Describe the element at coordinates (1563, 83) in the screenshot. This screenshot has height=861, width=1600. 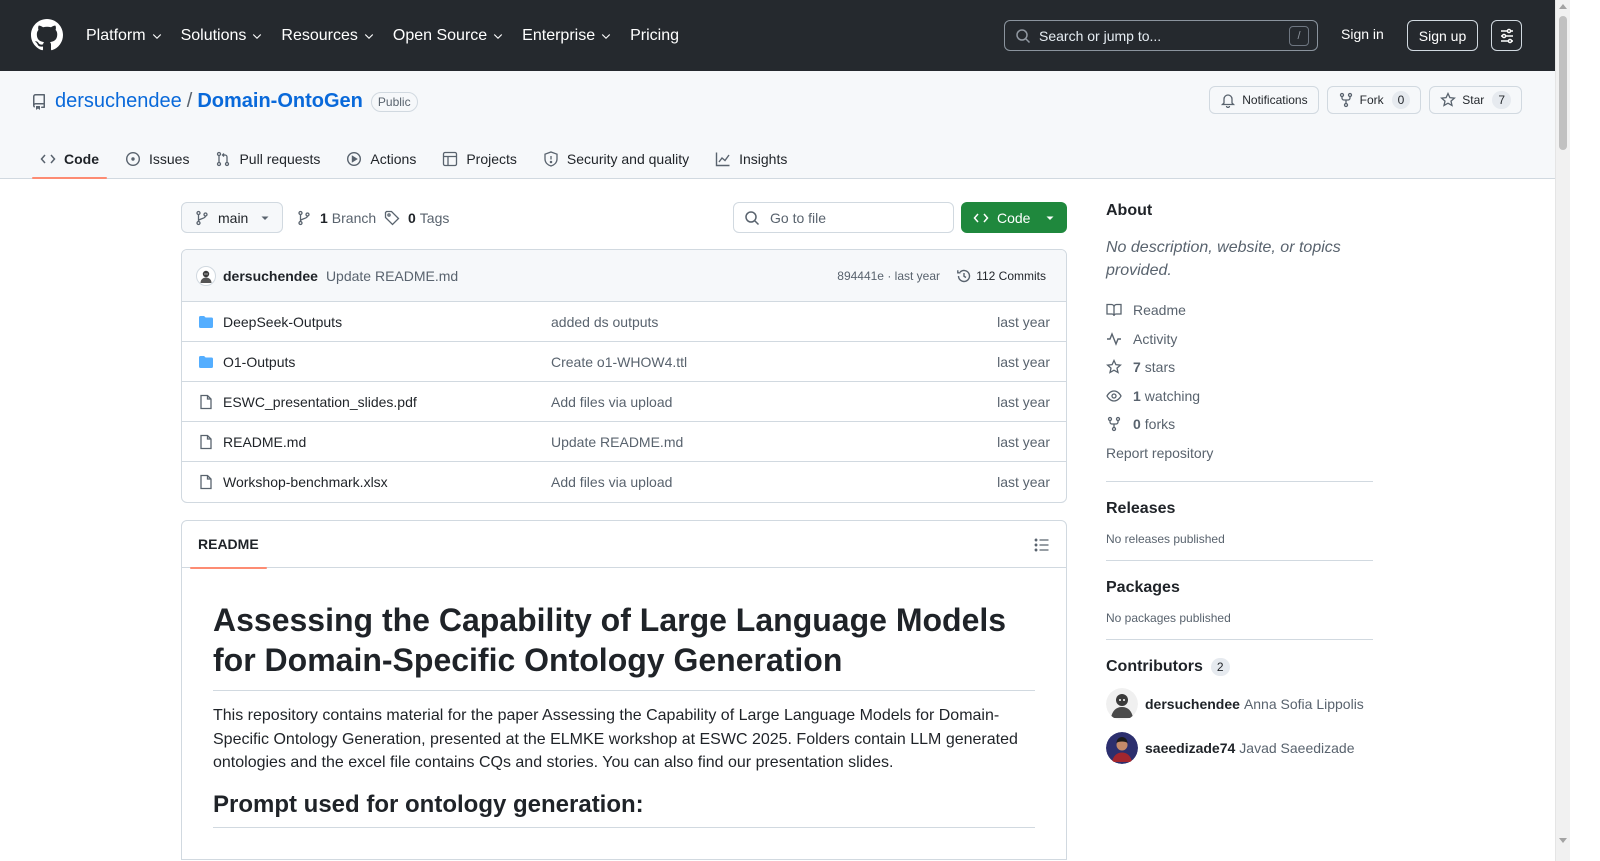
I see `scrollbar-thumb` at that location.